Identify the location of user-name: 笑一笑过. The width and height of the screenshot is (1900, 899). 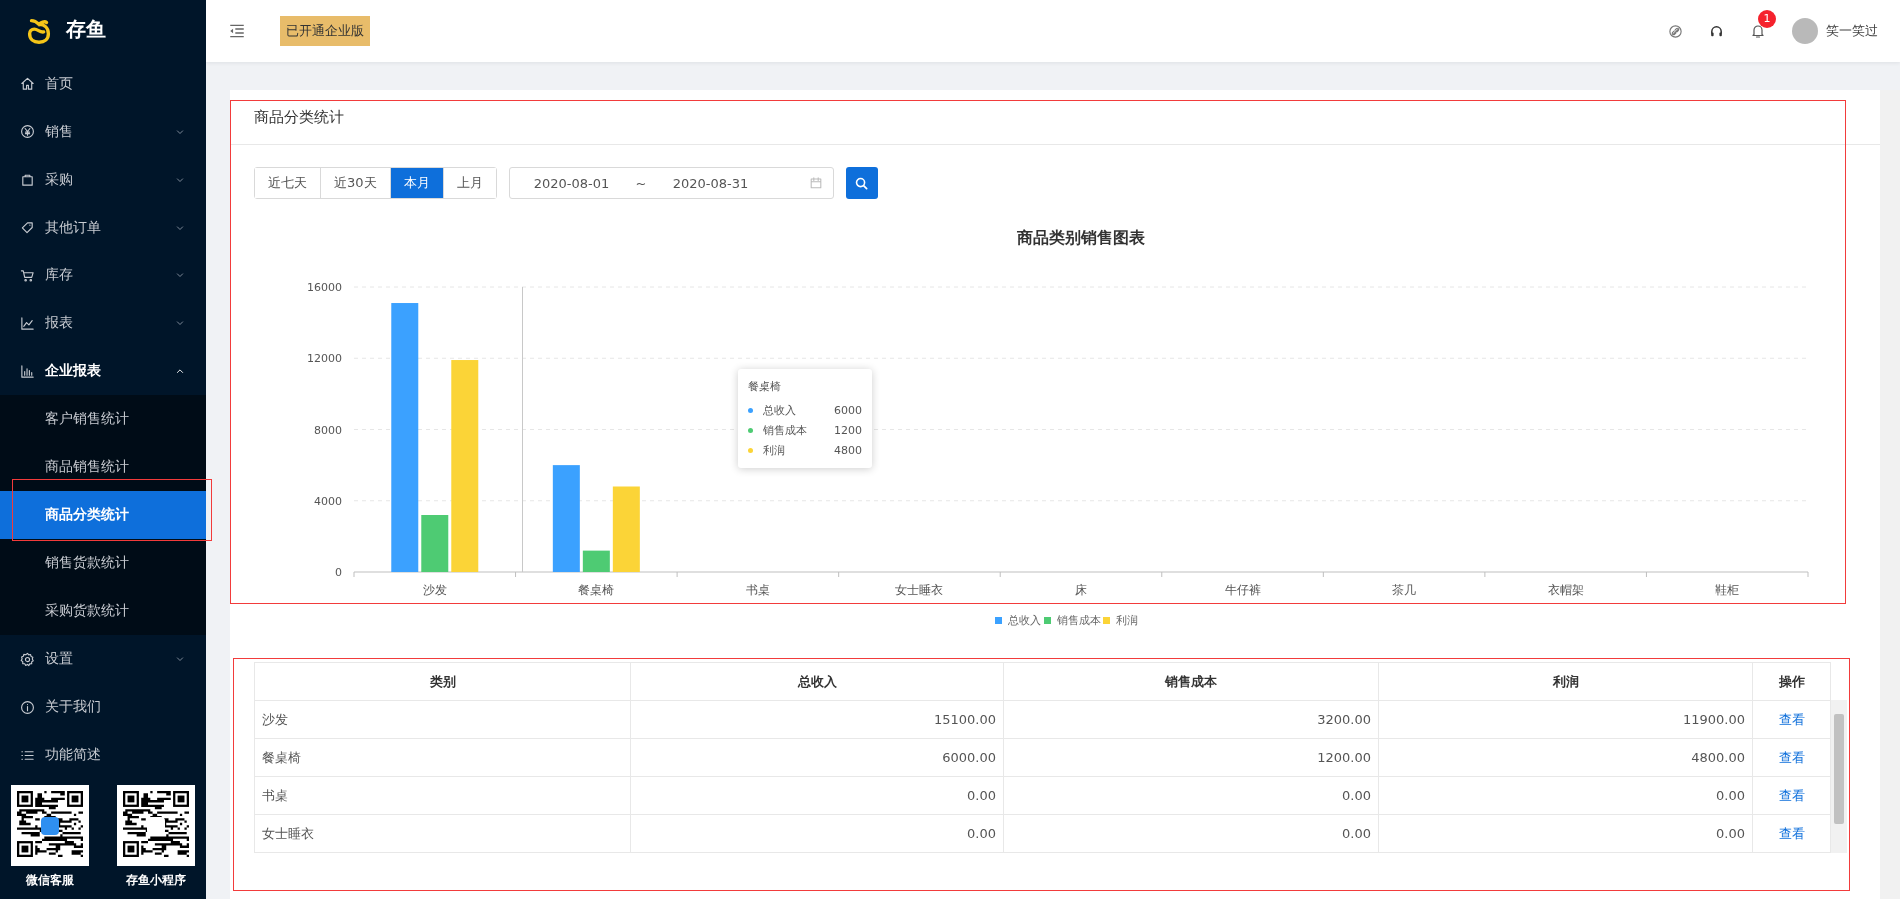
(1852, 31).